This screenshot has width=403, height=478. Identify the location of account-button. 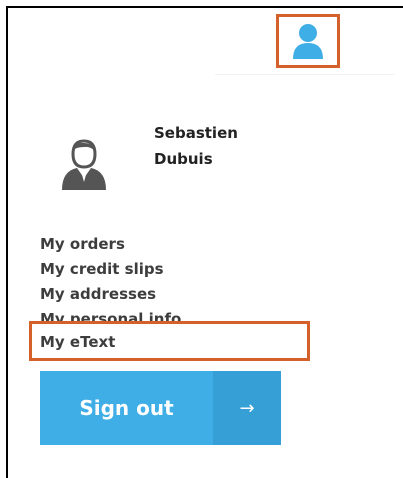
(308, 41).